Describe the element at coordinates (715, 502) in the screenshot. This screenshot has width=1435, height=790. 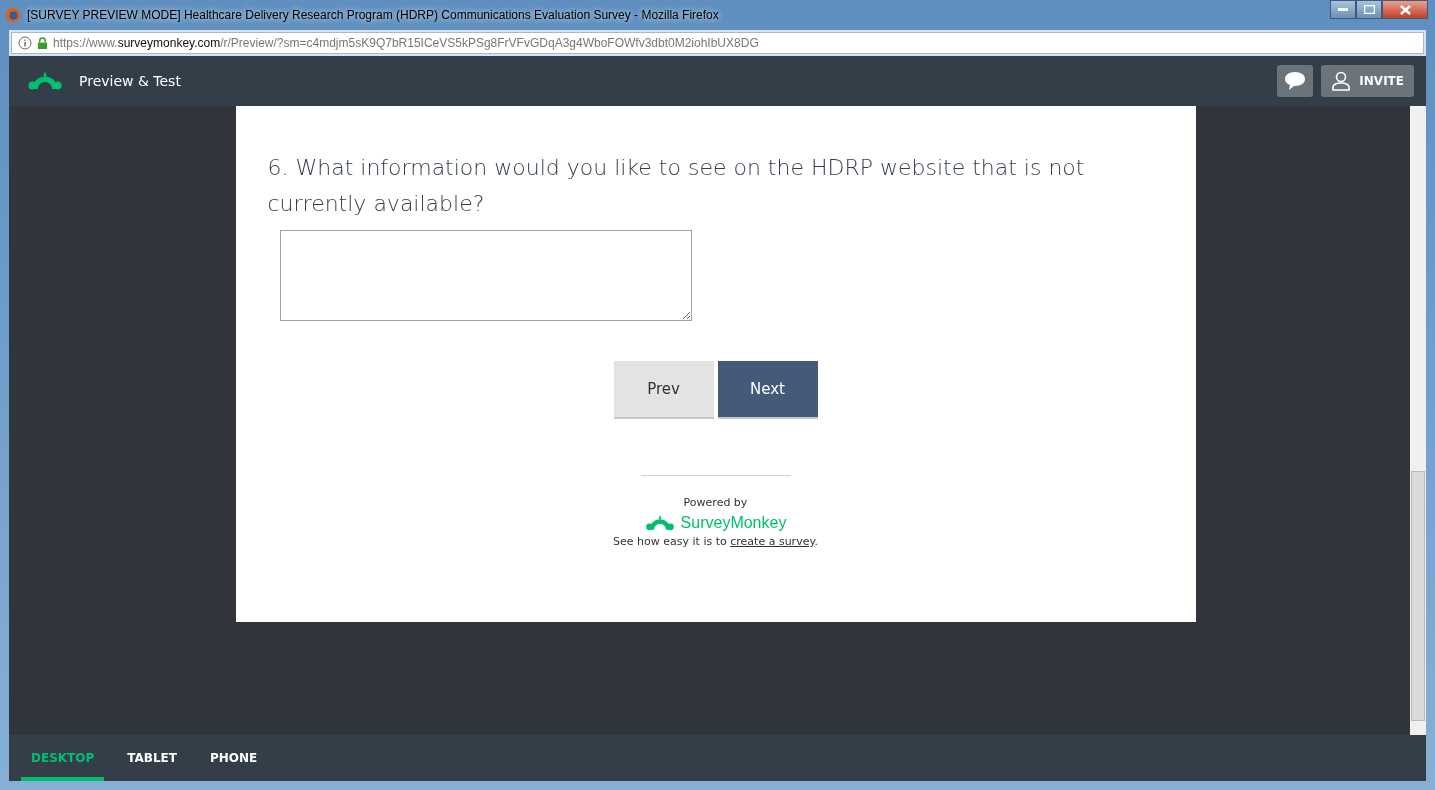
I see `powered-by-text: Powered by` at that location.